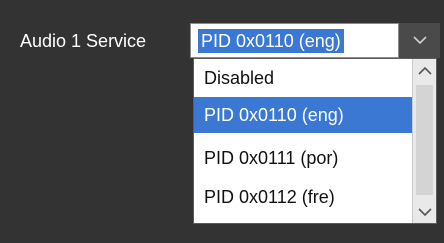 The width and height of the screenshot is (444, 243). What do you see at coordinates (303, 78) in the screenshot?
I see `option-disabled: Disabled` at bounding box center [303, 78].